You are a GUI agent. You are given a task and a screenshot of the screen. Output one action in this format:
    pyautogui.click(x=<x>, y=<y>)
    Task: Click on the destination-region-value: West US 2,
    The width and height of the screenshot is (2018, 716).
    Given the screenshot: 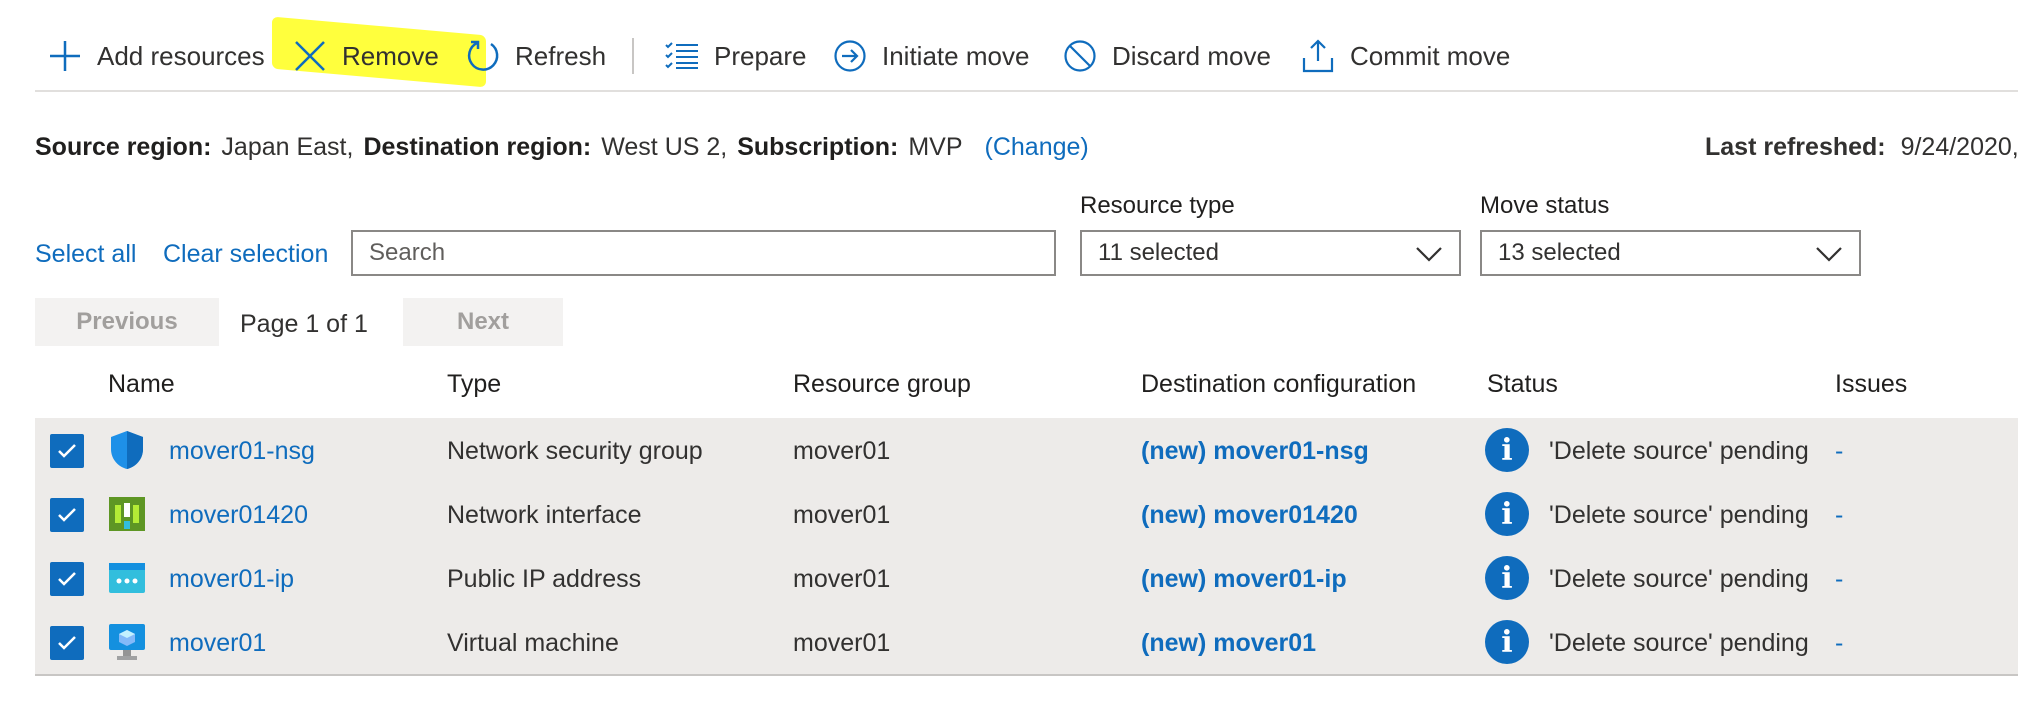 What is the action you would take?
    pyautogui.click(x=664, y=147)
    